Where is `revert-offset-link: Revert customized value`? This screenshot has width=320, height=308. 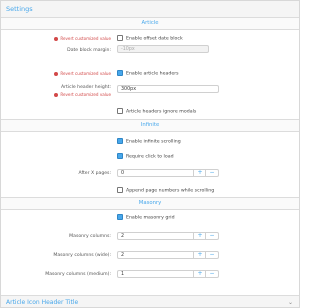 revert-offset-link: Revert customized value is located at coordinates (82, 38).